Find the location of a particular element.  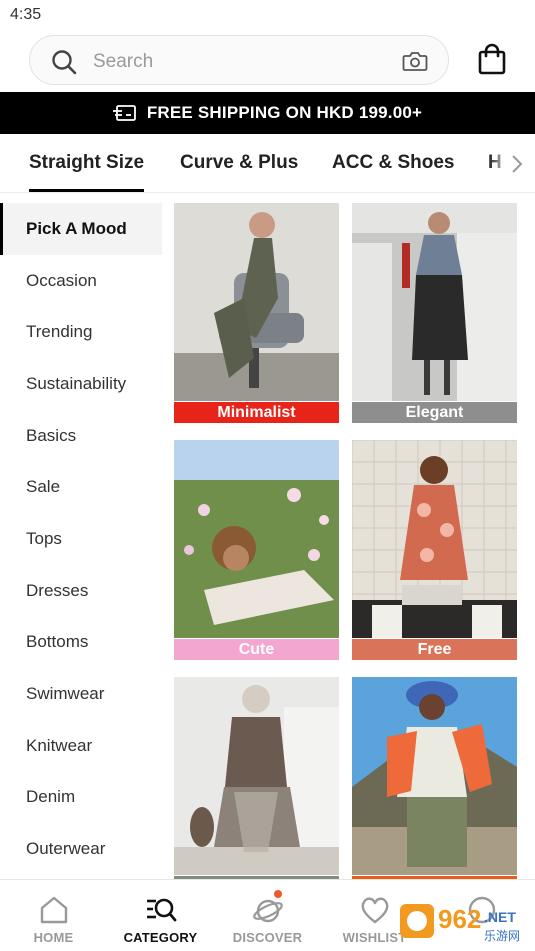

tab-straight-size: Straight Size is located at coordinates (87, 172).